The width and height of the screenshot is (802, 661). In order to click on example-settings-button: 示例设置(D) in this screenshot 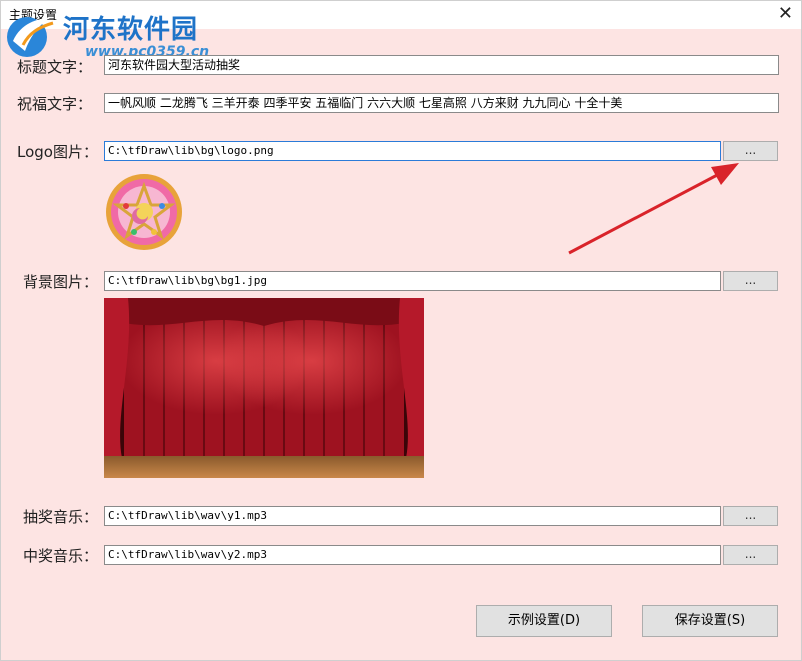, I will do `click(544, 621)`.